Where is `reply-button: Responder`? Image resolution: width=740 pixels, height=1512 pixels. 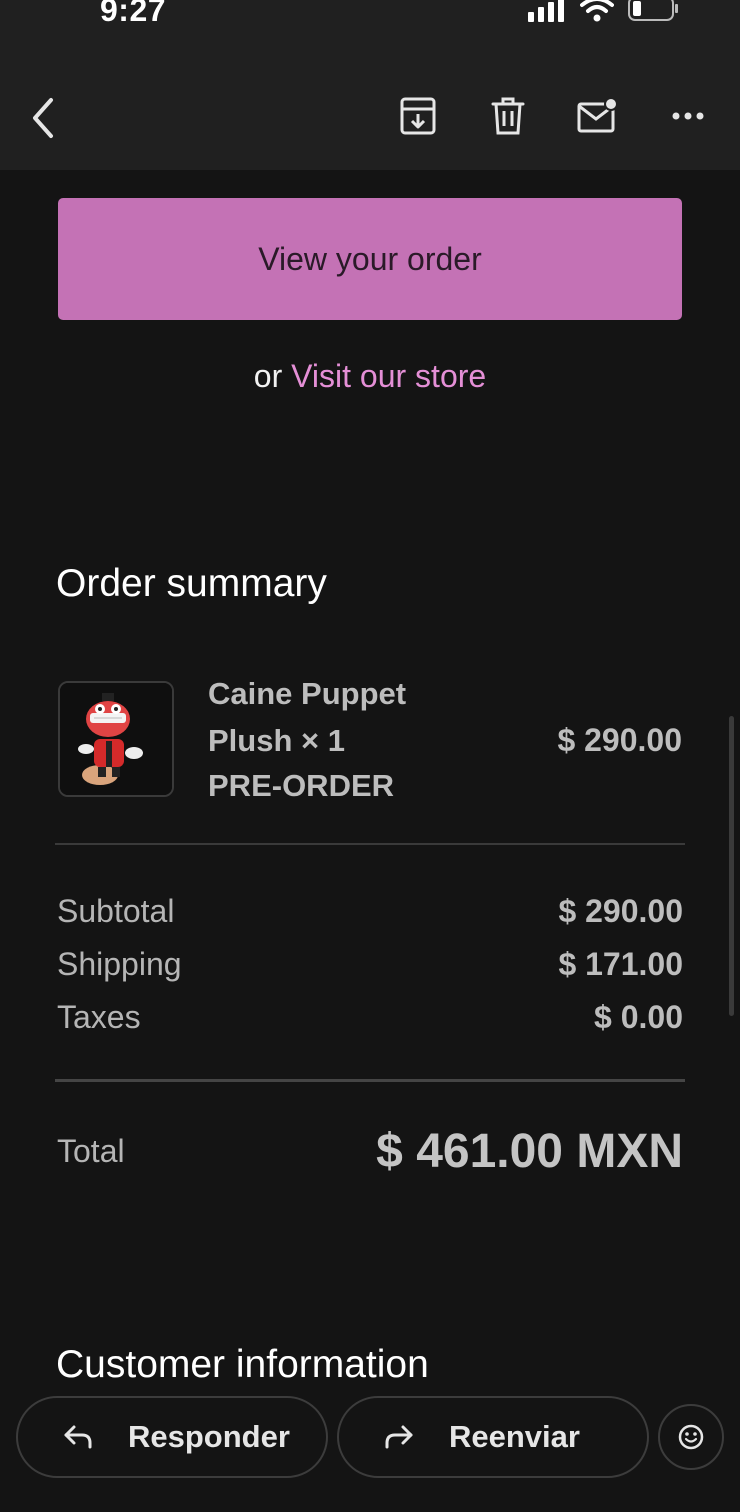
reply-button: Responder is located at coordinates (172, 1437).